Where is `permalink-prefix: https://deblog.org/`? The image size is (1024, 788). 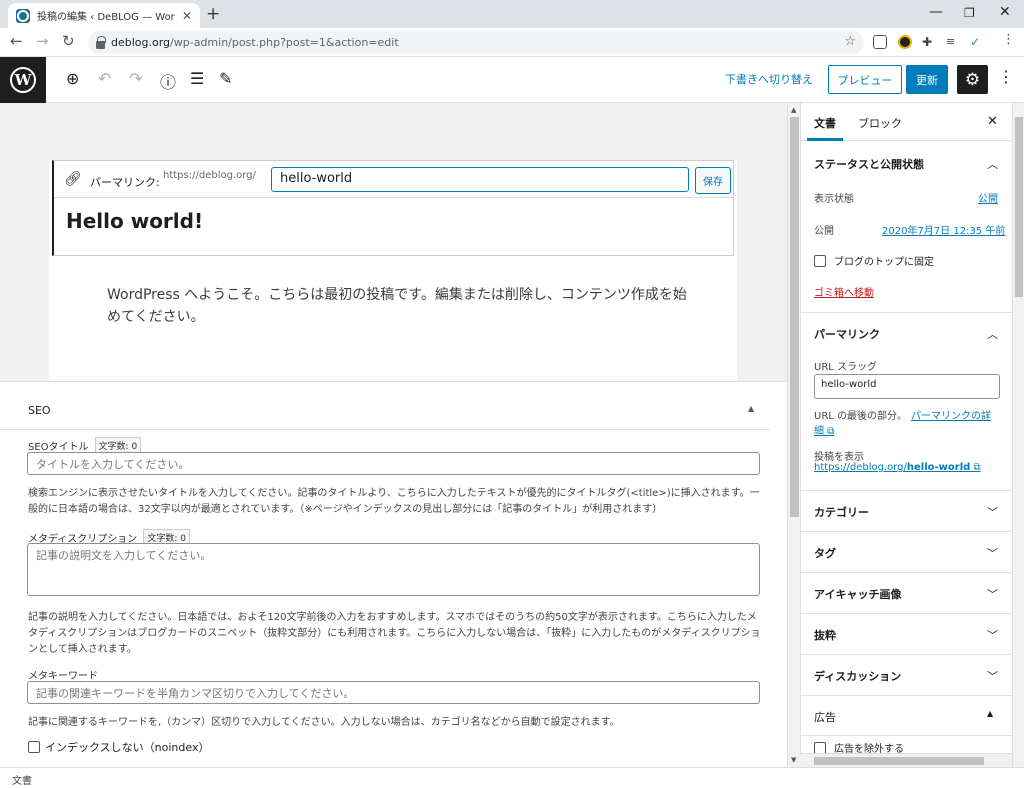 permalink-prefix: https://deblog.org/ is located at coordinates (209, 175).